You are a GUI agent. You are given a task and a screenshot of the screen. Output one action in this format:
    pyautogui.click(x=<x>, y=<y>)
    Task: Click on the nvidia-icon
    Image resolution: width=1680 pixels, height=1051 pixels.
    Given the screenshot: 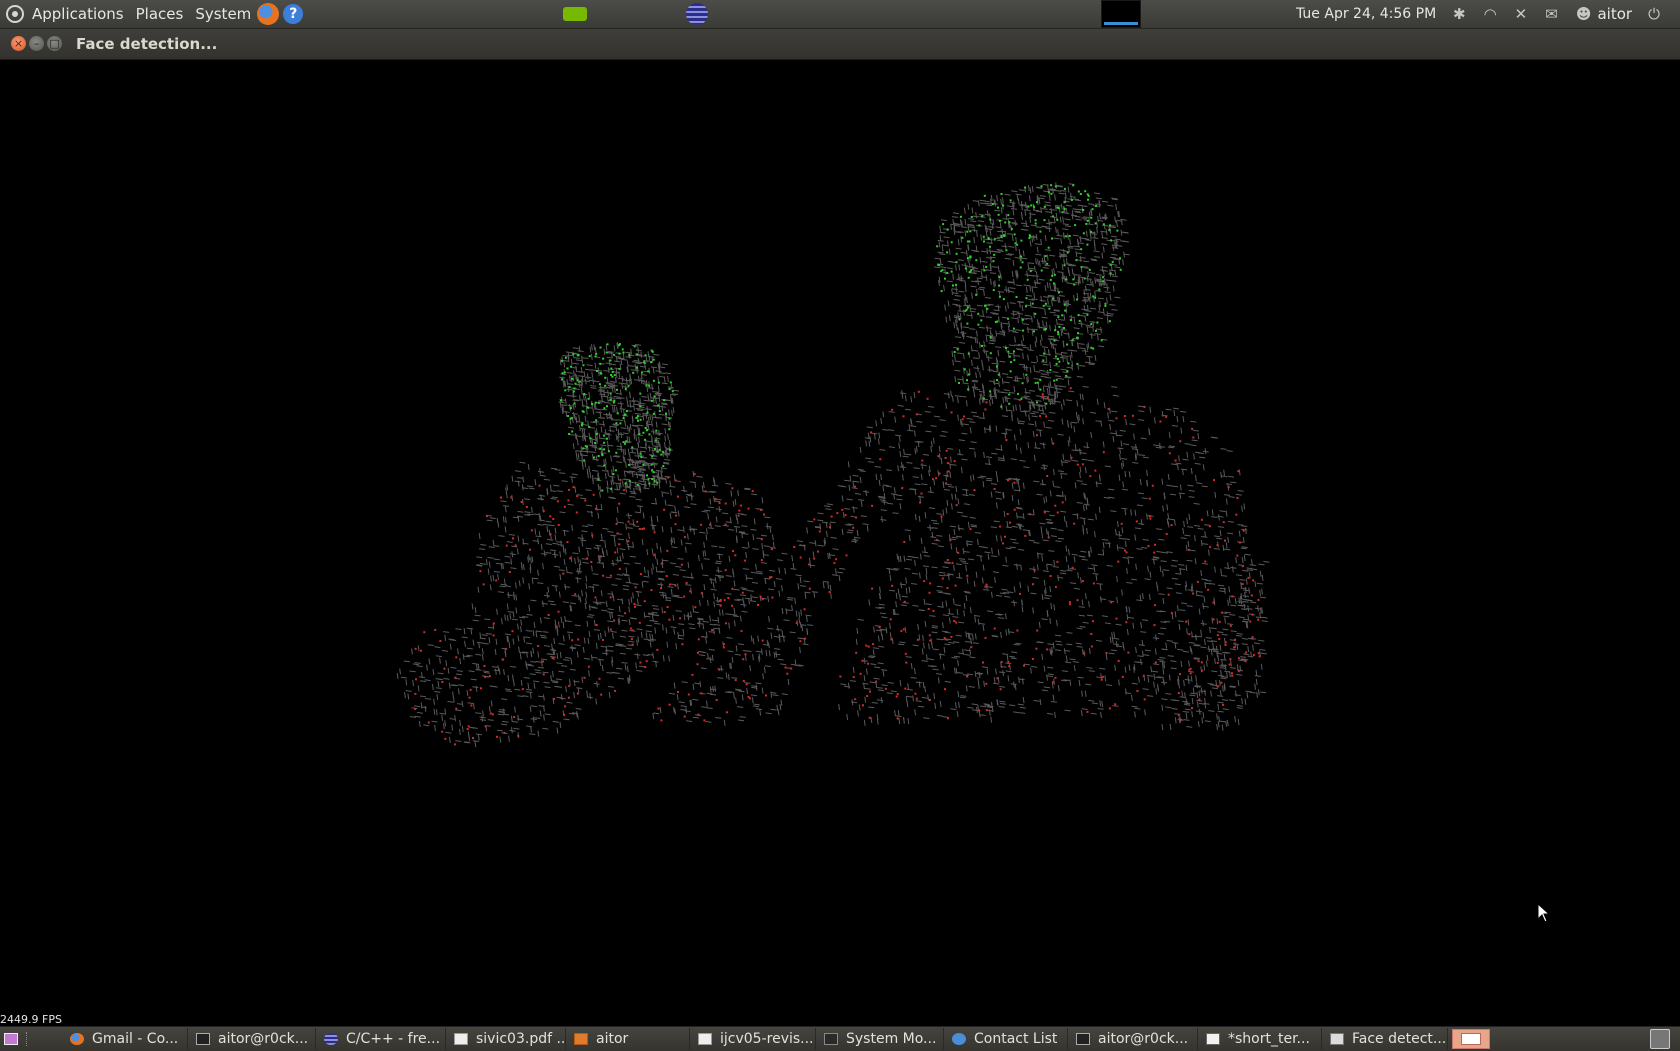 What is the action you would take?
    pyautogui.click(x=575, y=14)
    